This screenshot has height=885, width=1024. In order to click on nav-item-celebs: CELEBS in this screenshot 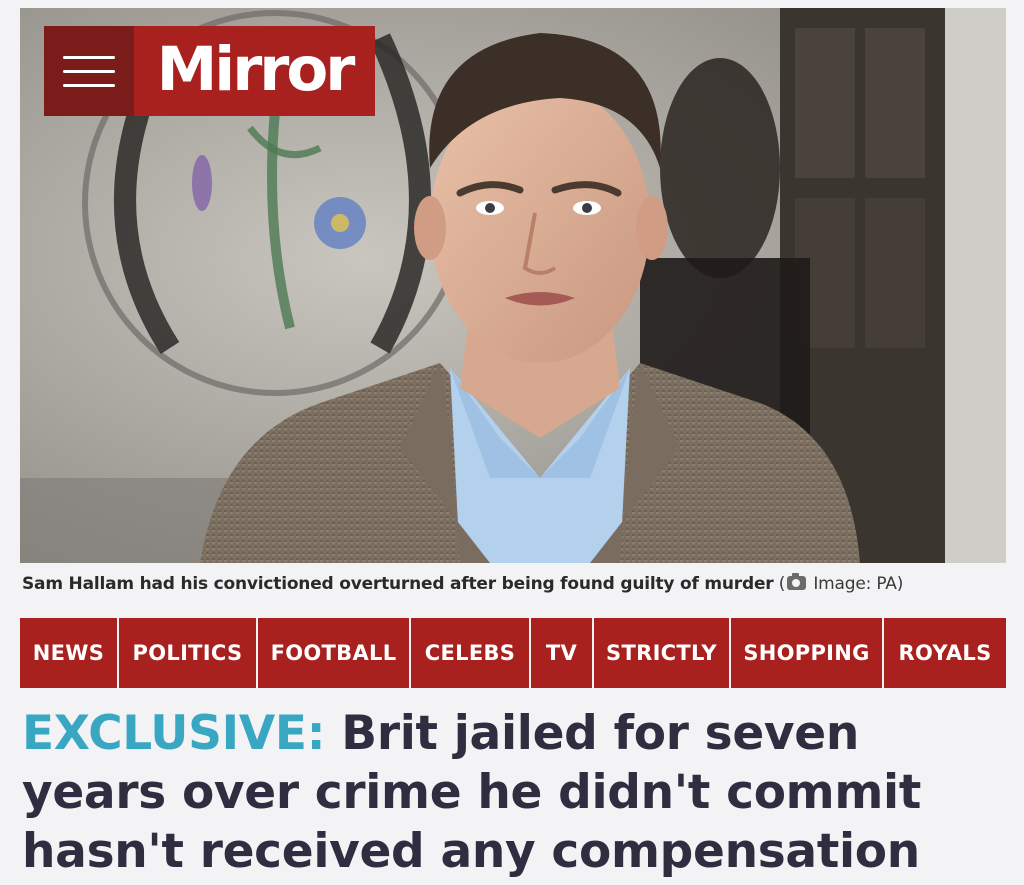, I will do `click(470, 653)`.